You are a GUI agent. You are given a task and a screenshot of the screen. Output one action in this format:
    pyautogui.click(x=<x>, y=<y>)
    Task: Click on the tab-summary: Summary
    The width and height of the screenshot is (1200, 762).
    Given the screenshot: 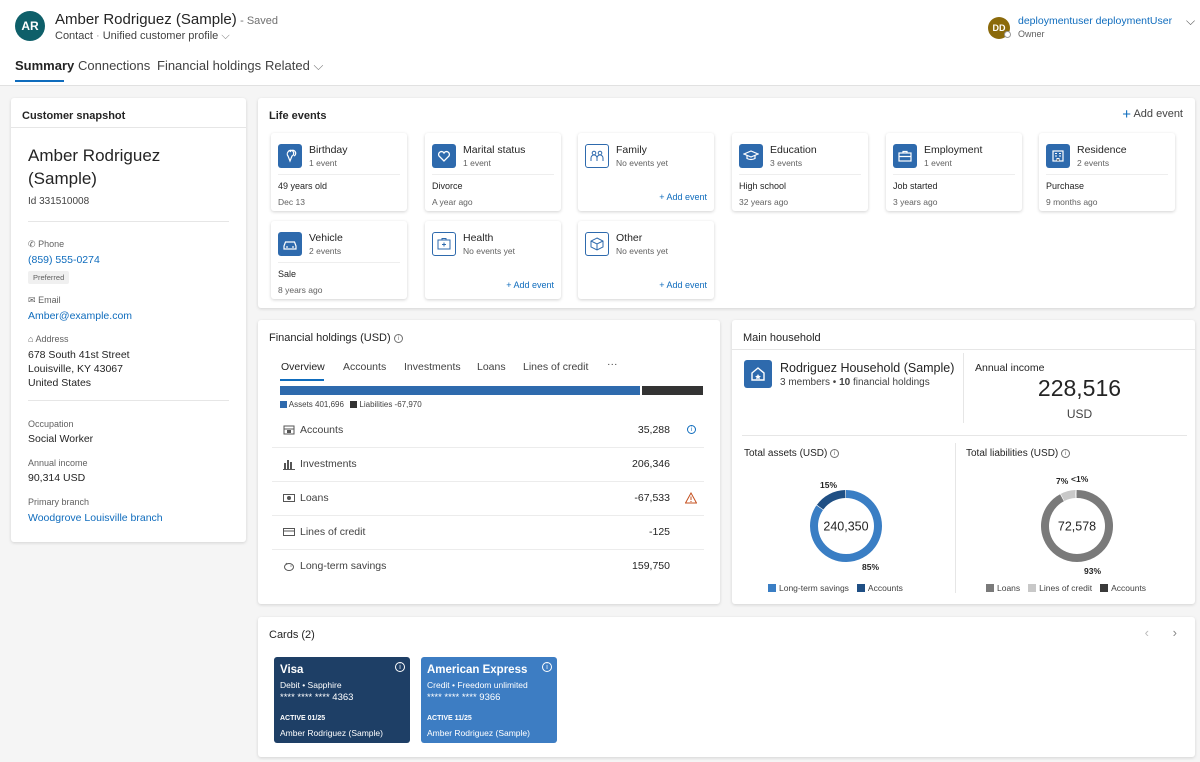 What is the action you would take?
    pyautogui.click(x=44, y=65)
    